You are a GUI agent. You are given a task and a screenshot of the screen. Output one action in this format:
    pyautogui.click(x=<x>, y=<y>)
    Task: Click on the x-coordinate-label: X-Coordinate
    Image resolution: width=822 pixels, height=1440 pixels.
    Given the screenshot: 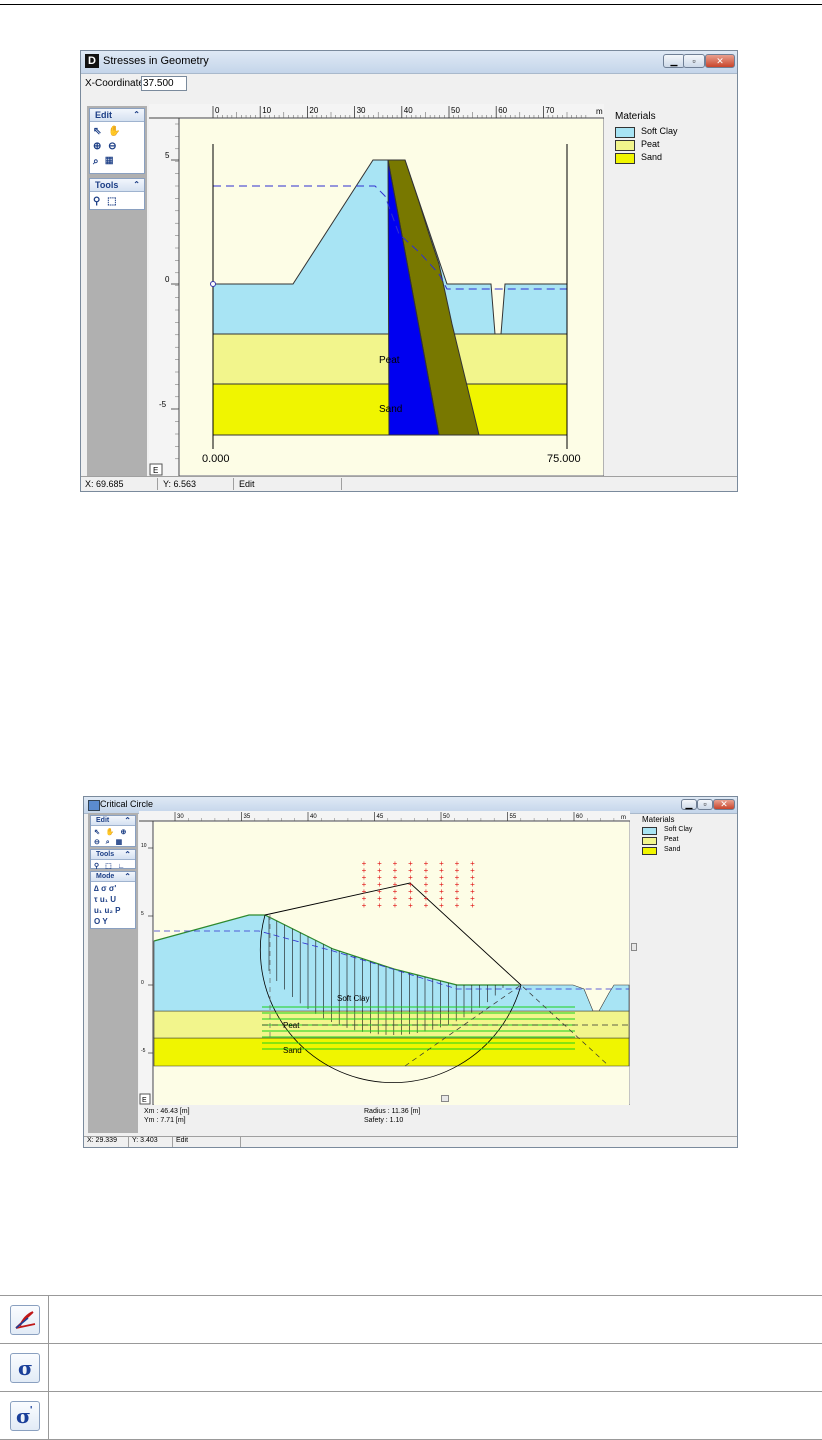 What is the action you would take?
    pyautogui.click(x=114, y=83)
    